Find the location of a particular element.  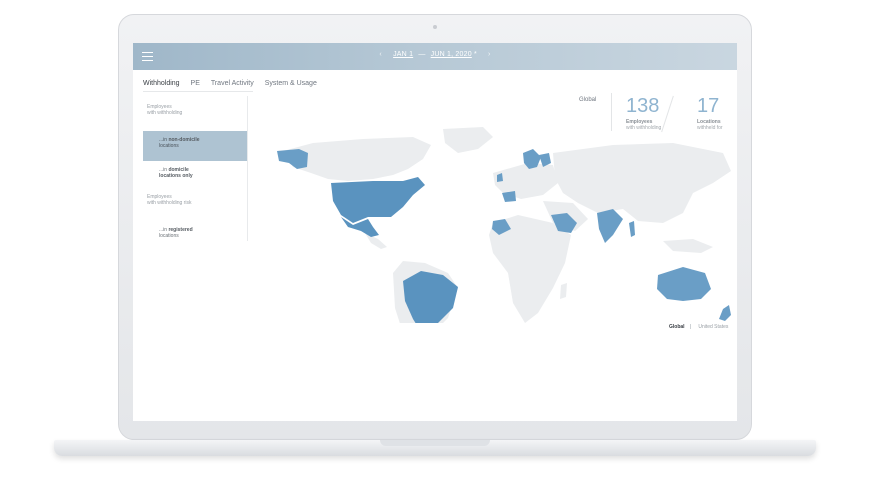

item-bold: non-domicile is located at coordinates (184, 140).